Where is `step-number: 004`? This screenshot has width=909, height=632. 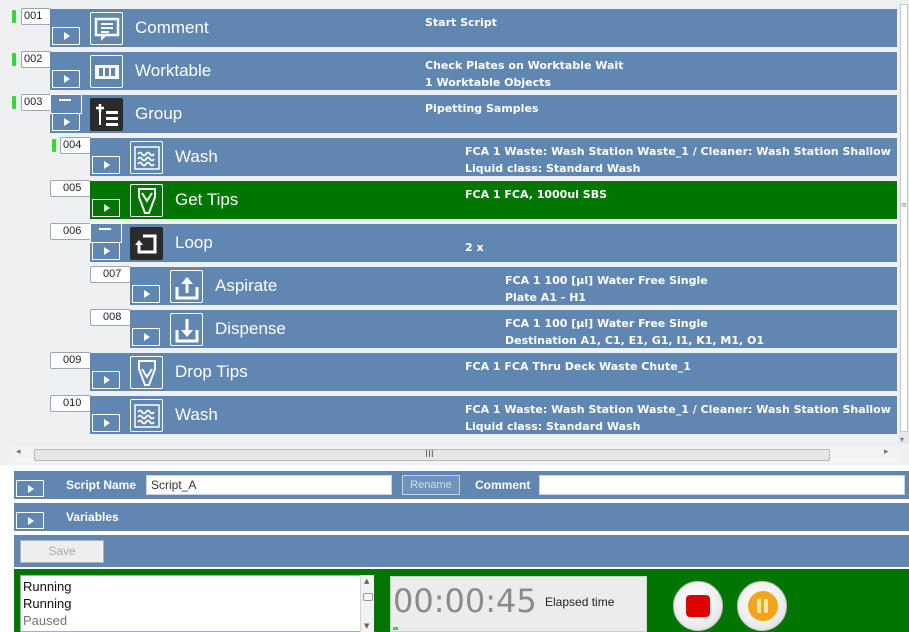 step-number: 004 is located at coordinates (75, 145).